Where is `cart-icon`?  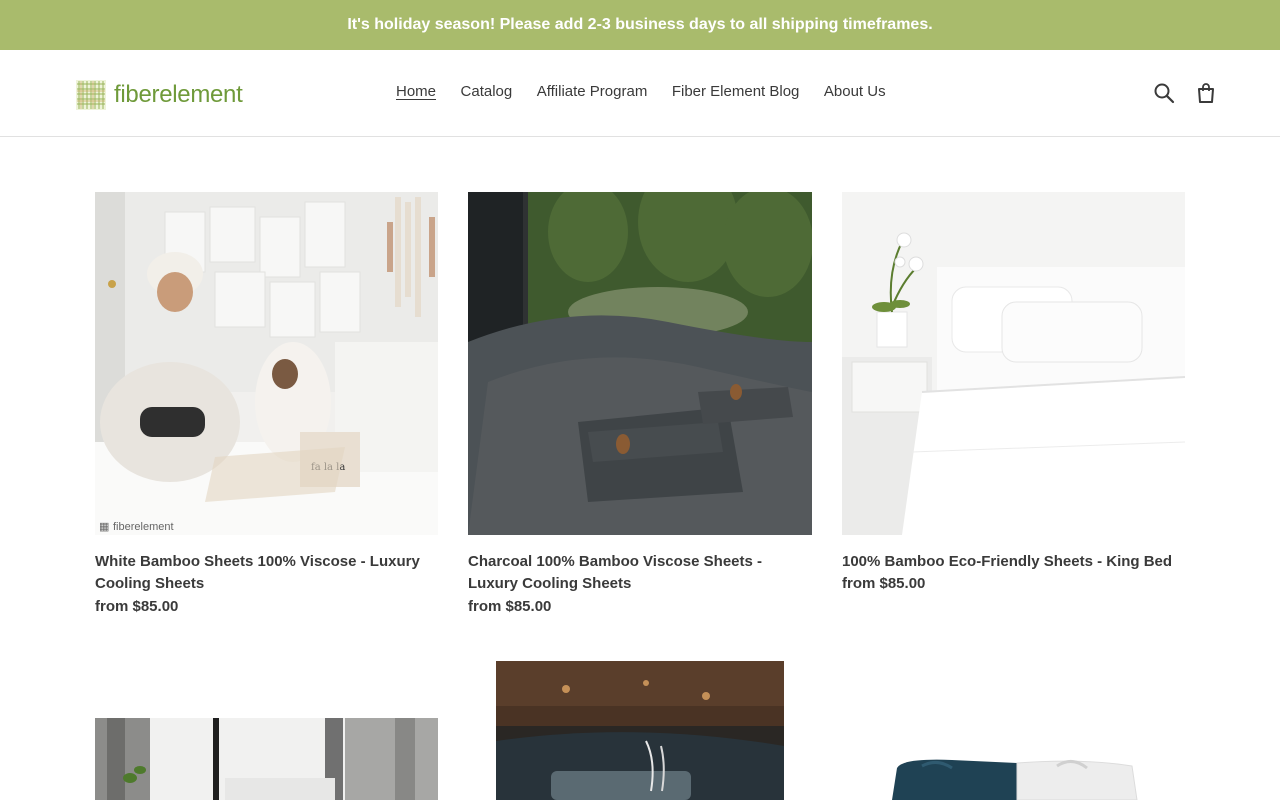 cart-icon is located at coordinates (1206, 93).